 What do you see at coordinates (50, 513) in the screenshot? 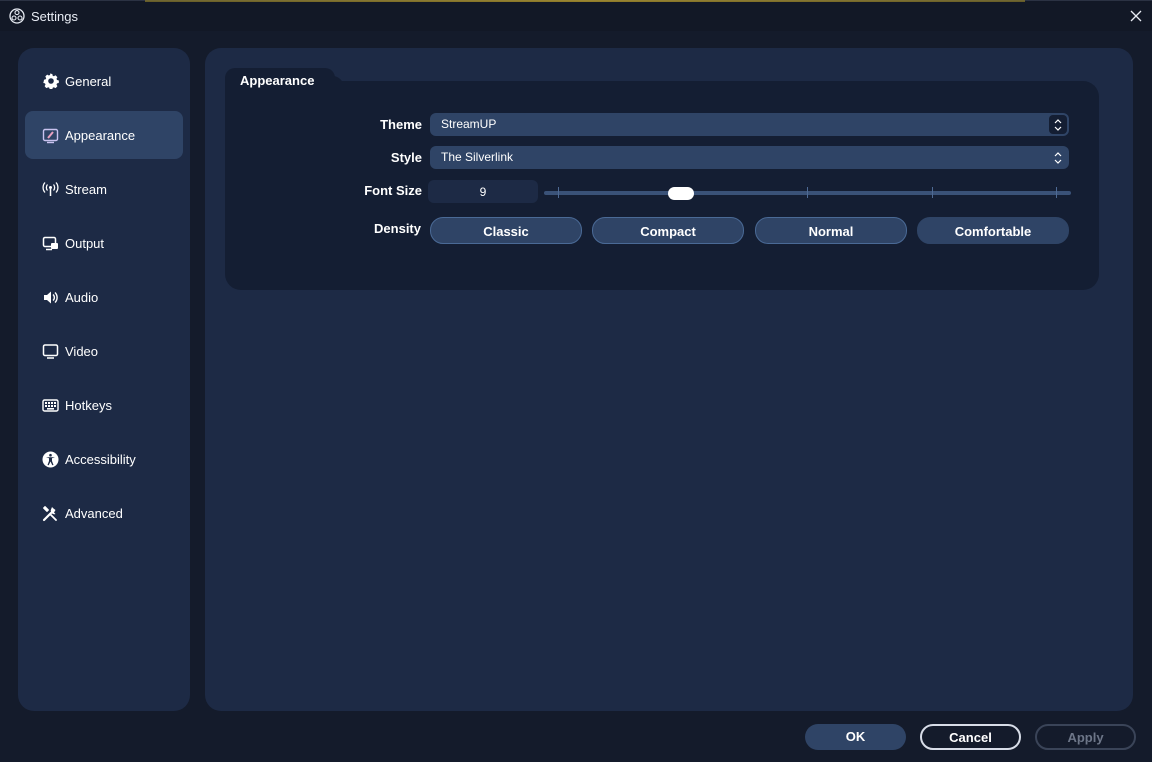
I see `tools-icon` at bounding box center [50, 513].